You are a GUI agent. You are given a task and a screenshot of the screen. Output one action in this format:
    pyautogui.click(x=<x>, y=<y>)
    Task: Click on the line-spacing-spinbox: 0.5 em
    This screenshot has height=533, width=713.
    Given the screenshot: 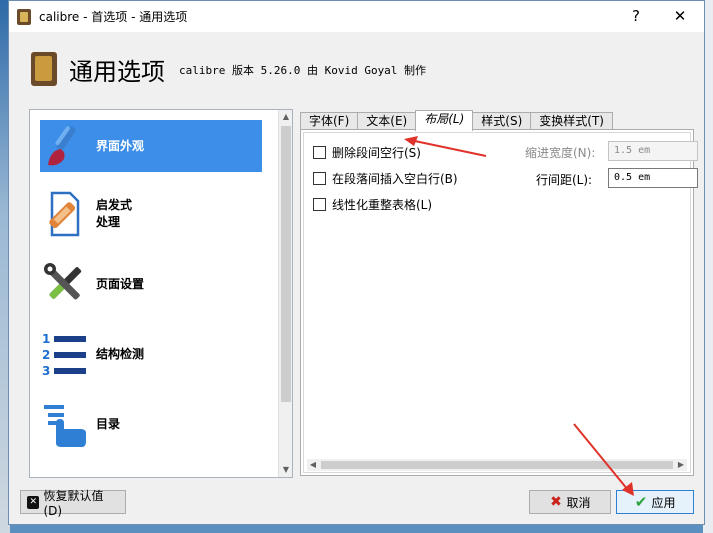 What is the action you would take?
    pyautogui.click(x=653, y=178)
    